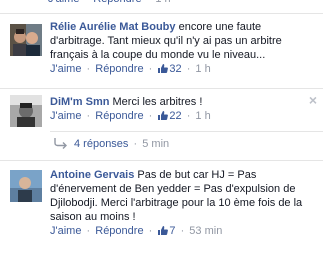 The height and width of the screenshot is (260, 323). Describe the element at coordinates (175, 116) in the screenshot. I see `like-count: 22` at that location.